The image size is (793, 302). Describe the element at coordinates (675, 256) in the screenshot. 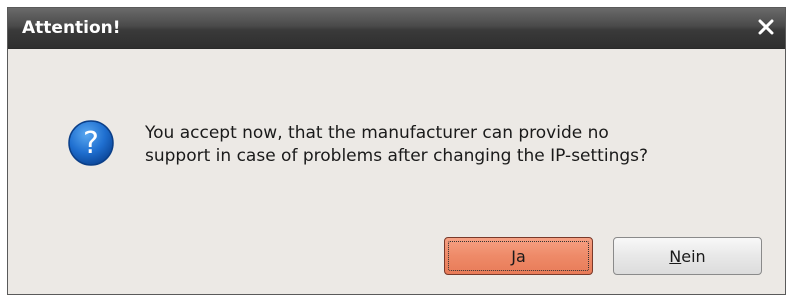

I see `no-mnemonic: N` at that location.